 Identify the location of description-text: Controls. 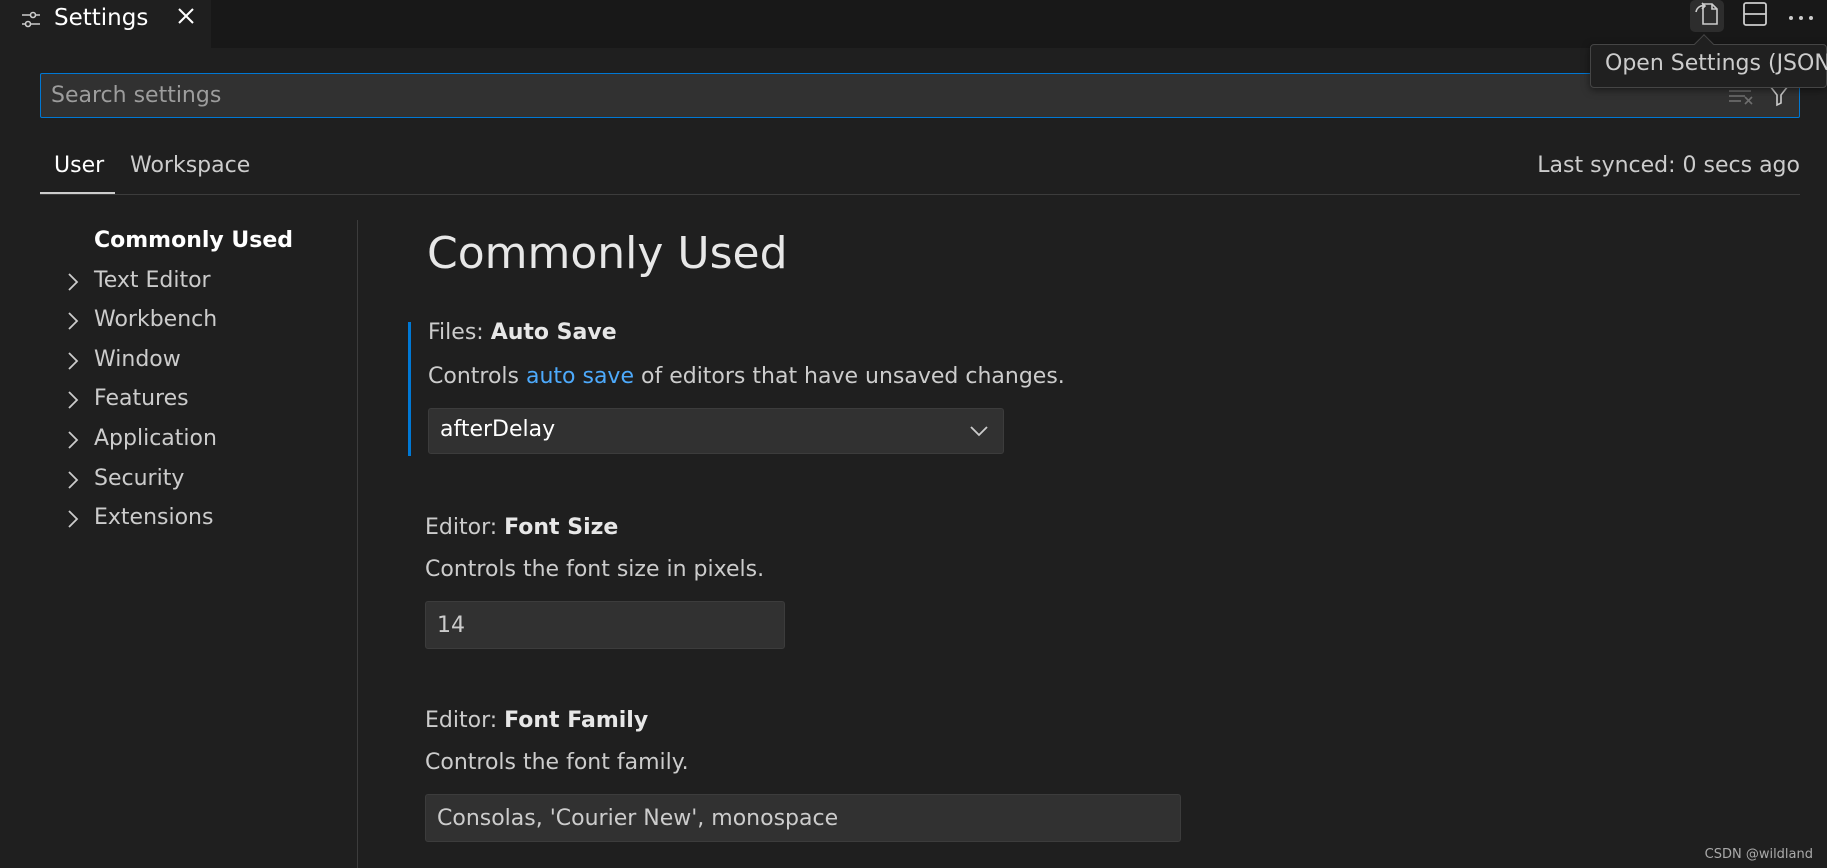
(477, 376).